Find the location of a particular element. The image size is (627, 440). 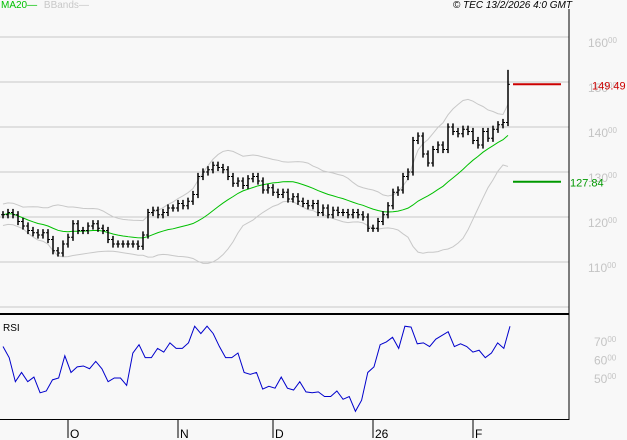

x-tick-label: D is located at coordinates (279, 433).